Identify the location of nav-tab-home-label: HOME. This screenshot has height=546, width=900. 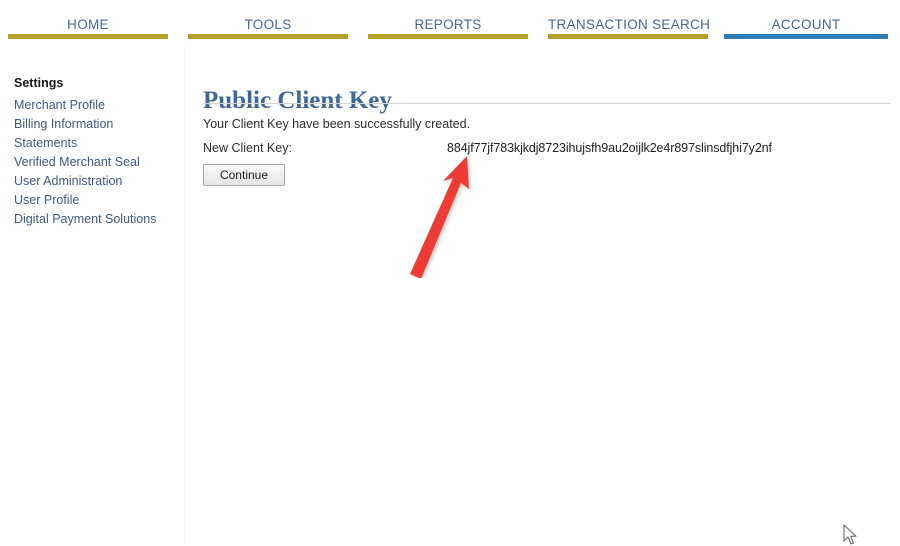
(88, 24).